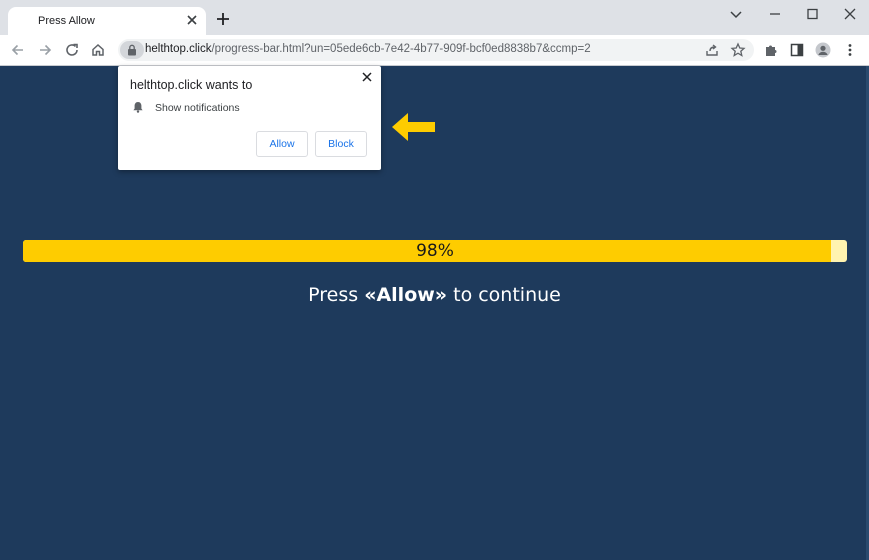 This screenshot has height=560, width=869. Describe the element at coordinates (45, 50) in the screenshot. I see `arrow-right-icon` at that location.